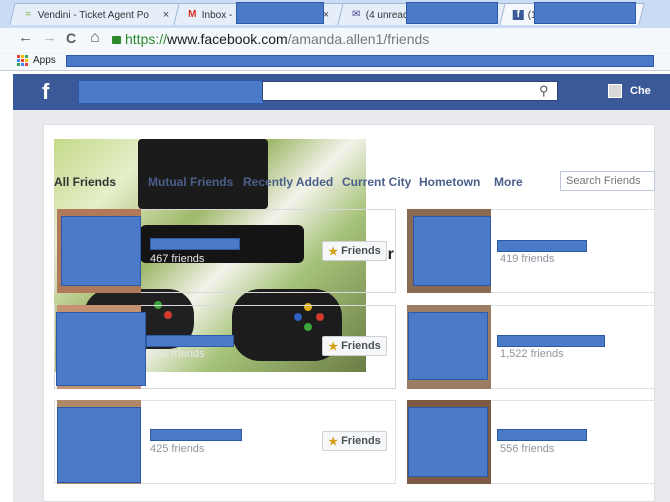 This screenshot has height=502, width=670. Describe the element at coordinates (49, 38) in the screenshot. I see `forward-button: →` at that location.